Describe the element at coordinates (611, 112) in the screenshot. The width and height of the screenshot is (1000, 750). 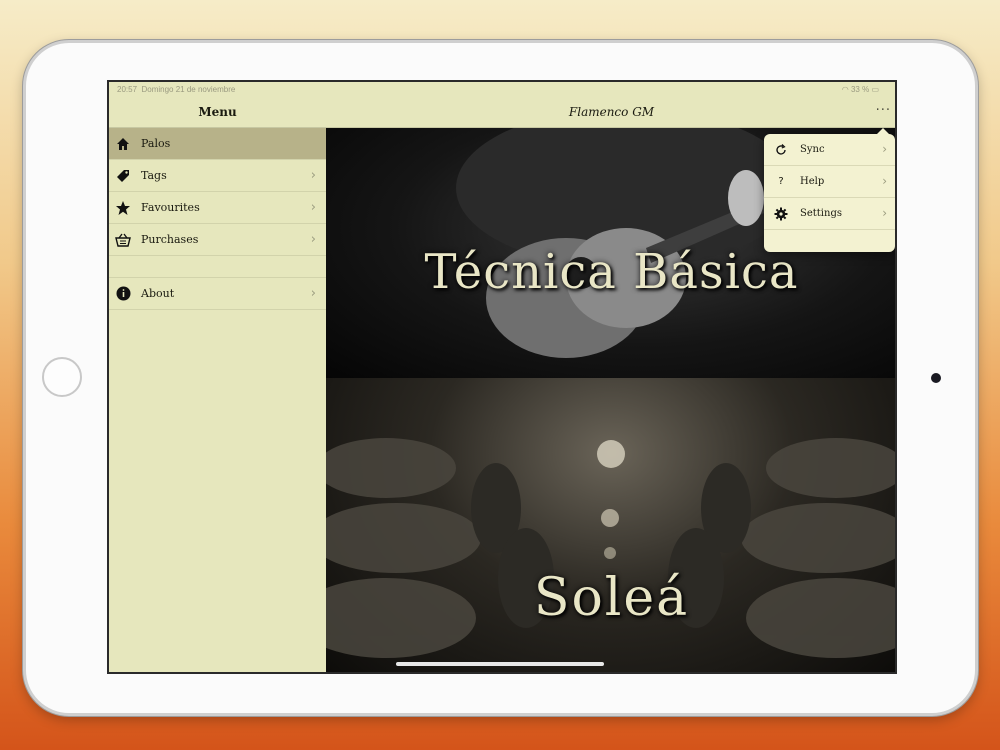
I see `nav-title: Flamenco GM` at that location.